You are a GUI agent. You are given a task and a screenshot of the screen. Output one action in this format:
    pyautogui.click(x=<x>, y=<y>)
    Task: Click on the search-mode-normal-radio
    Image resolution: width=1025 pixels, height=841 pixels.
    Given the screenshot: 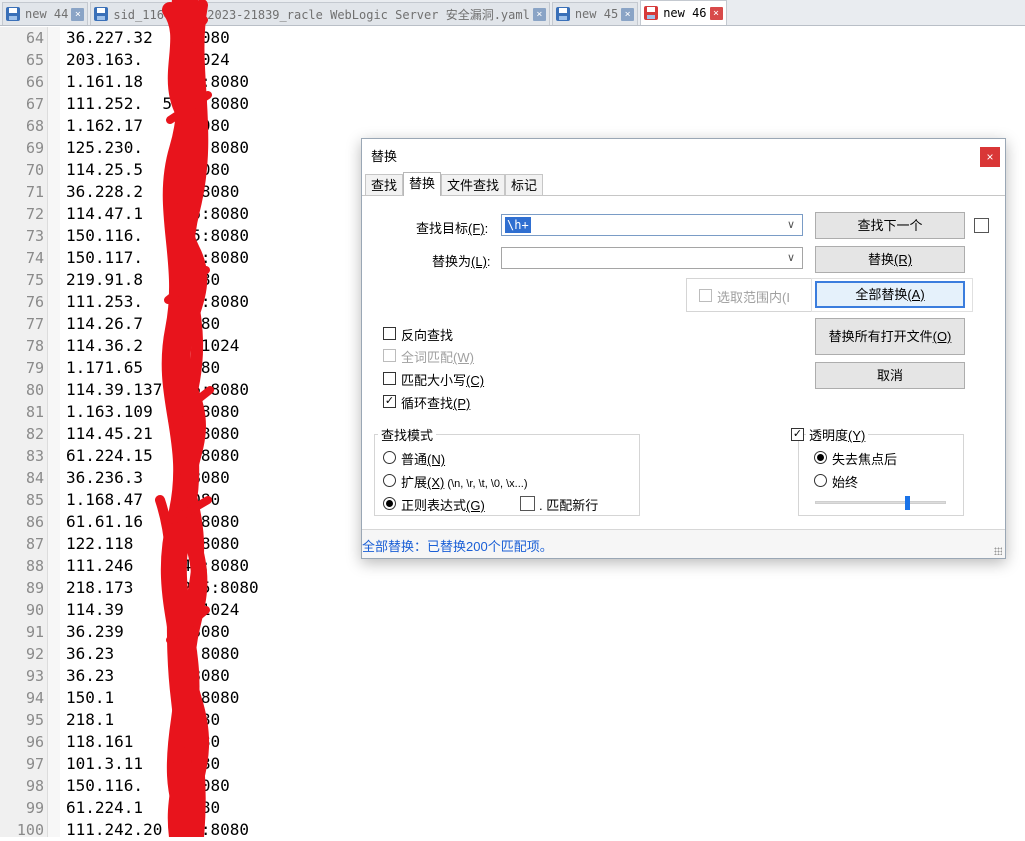 What is the action you would take?
    pyautogui.click(x=389, y=457)
    